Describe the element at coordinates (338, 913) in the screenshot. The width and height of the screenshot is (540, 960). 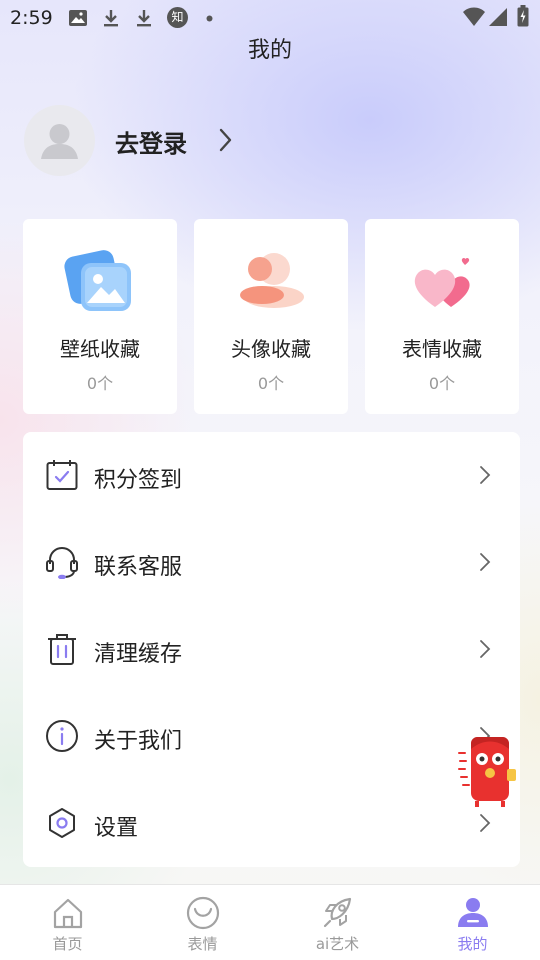
I see `rocket-icon` at that location.